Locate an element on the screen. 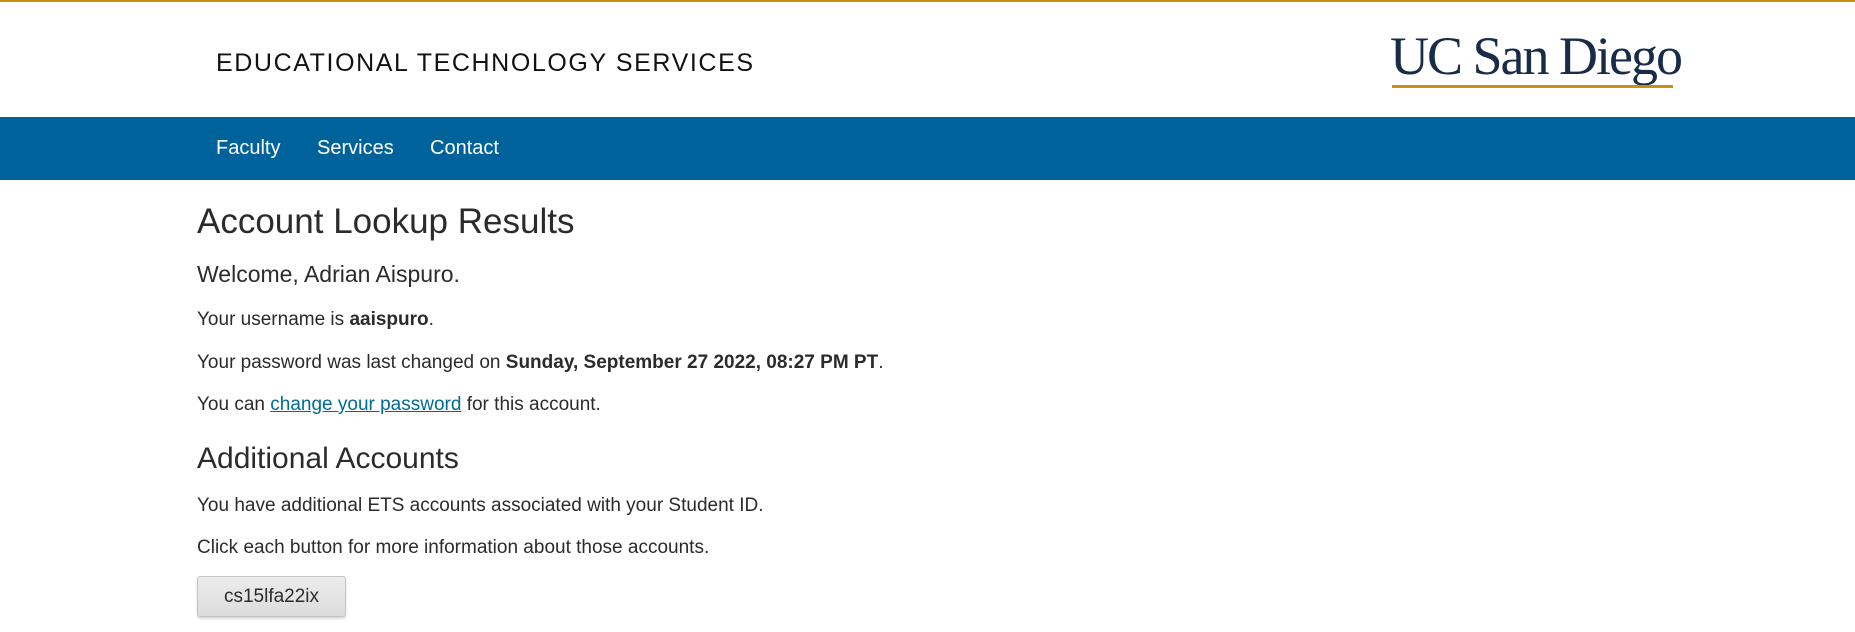 Image resolution: width=1855 pixels, height=632 pixels. username-prefix: Your username is is located at coordinates (273, 319).